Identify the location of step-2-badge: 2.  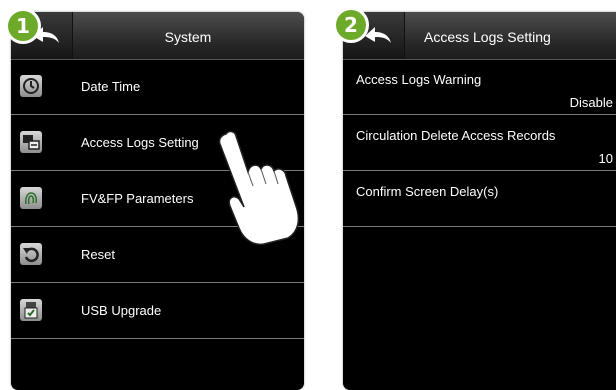
(351, 25).